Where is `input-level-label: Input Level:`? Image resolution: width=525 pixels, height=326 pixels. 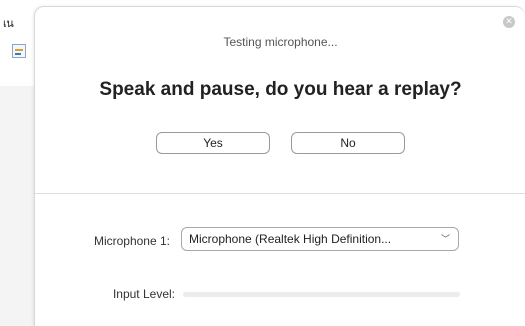
input-level-label: Input Level: is located at coordinates (143, 294).